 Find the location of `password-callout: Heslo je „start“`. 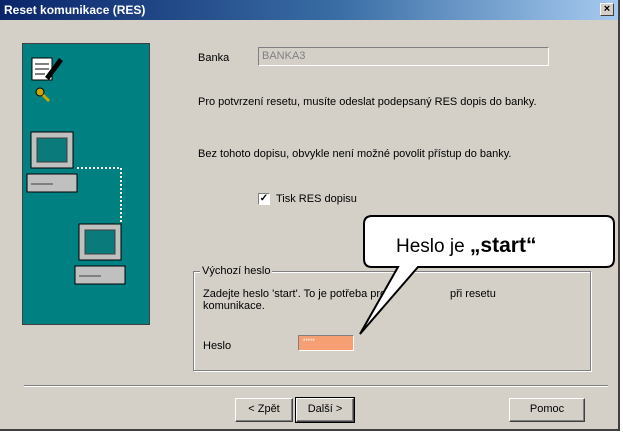

password-callout: Heslo je „start“ is located at coordinates (487, 275).